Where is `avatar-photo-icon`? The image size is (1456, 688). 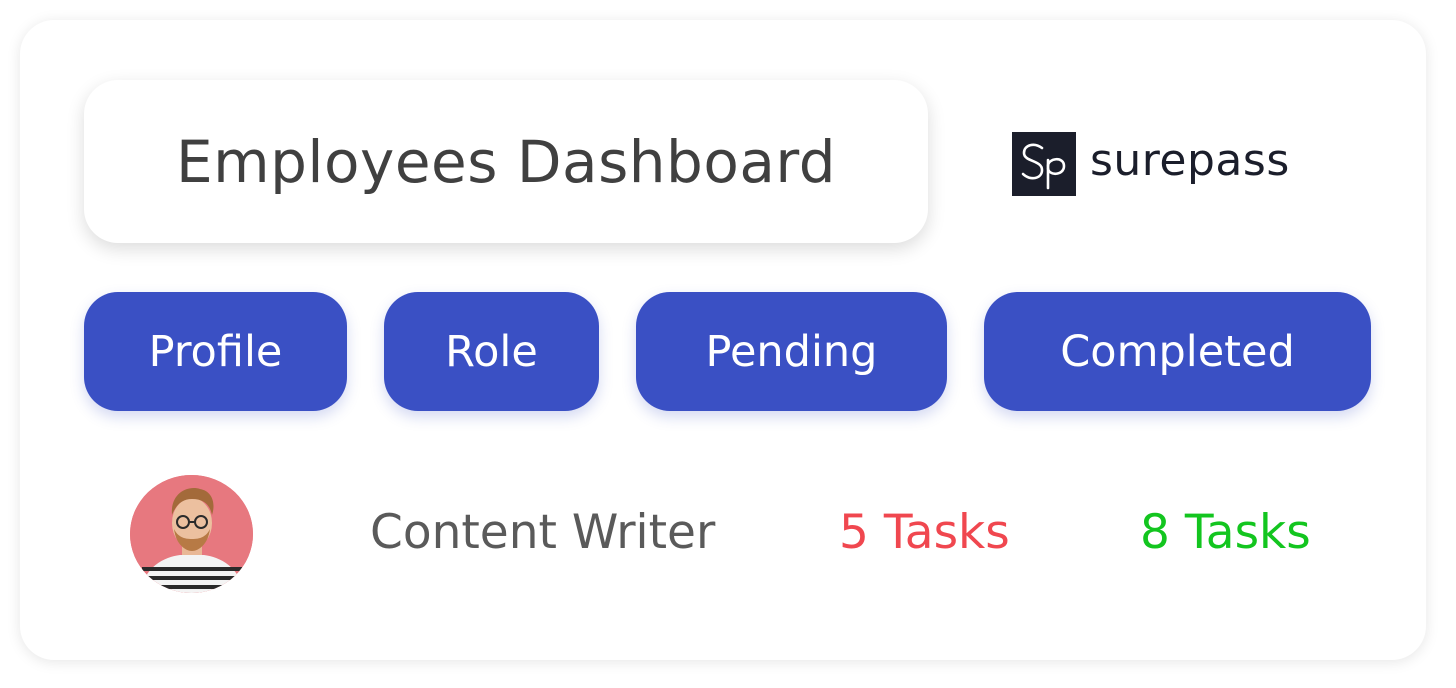
avatar-photo-icon is located at coordinates (191, 534).